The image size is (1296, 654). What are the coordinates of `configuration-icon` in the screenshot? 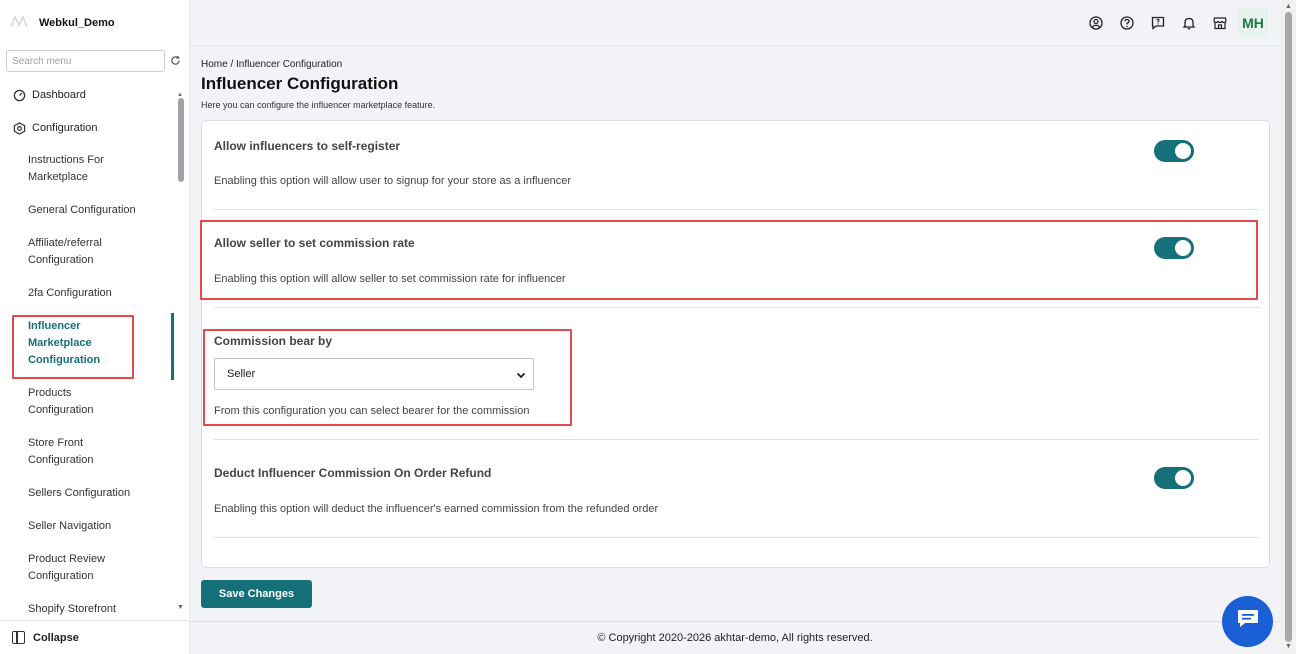 It's located at (19, 128).